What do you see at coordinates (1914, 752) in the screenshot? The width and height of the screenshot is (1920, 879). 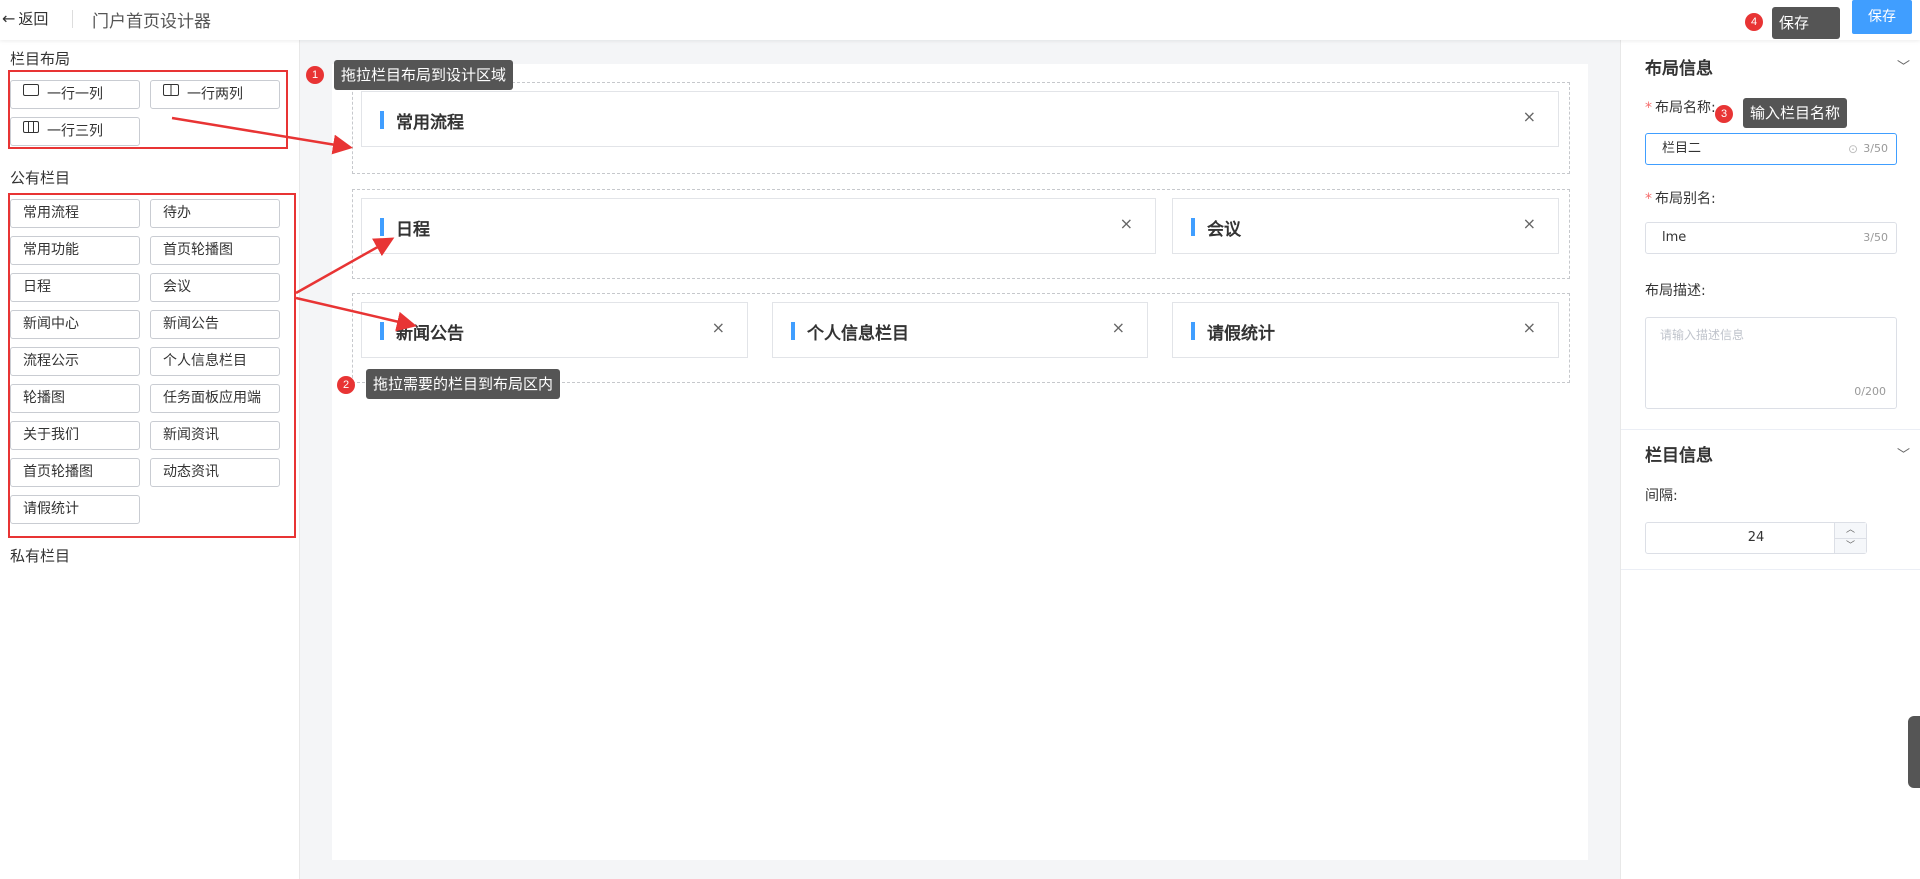 I see `side-drawer-tab` at bounding box center [1914, 752].